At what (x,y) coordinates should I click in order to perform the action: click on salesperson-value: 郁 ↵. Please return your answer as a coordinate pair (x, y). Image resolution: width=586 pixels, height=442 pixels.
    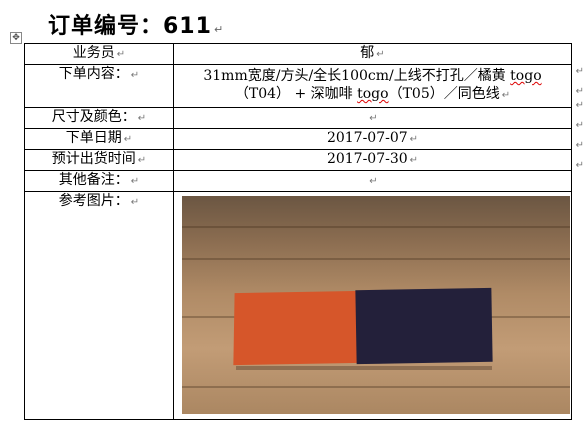
    Looking at the image, I should click on (372, 54).